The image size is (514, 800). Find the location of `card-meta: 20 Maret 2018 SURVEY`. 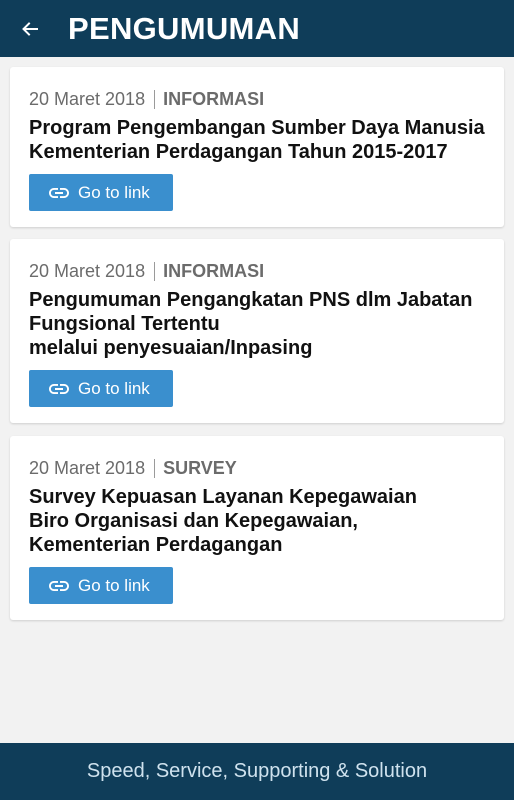

card-meta: 20 Maret 2018 SURVEY is located at coordinates (257, 468).